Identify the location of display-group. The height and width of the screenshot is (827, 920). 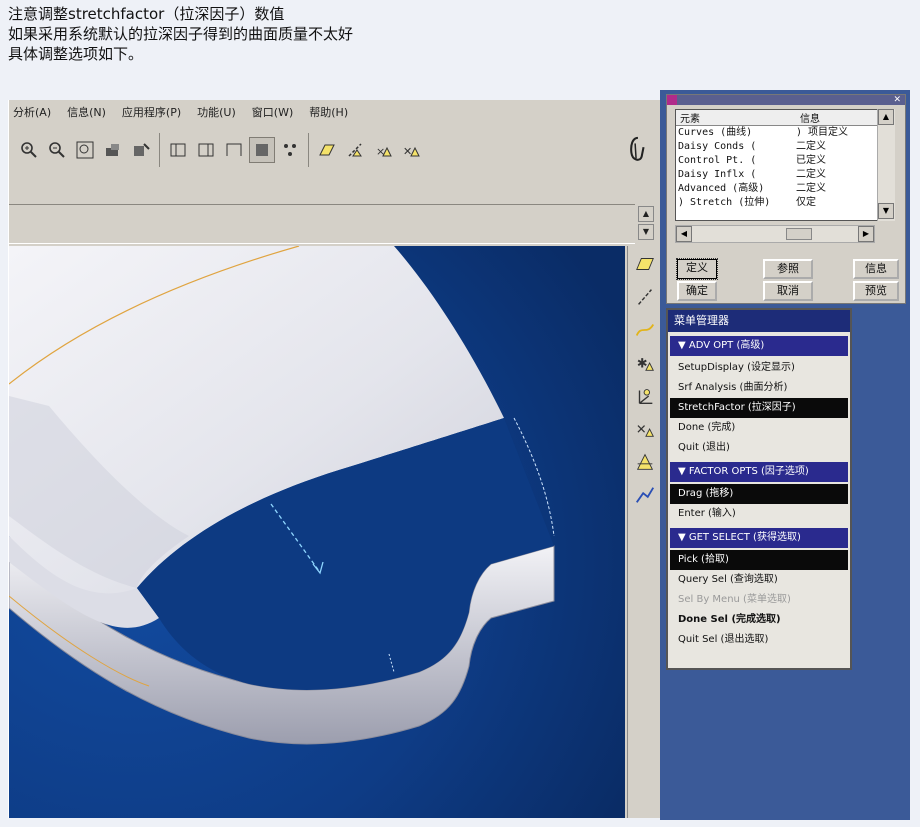
(234, 150).